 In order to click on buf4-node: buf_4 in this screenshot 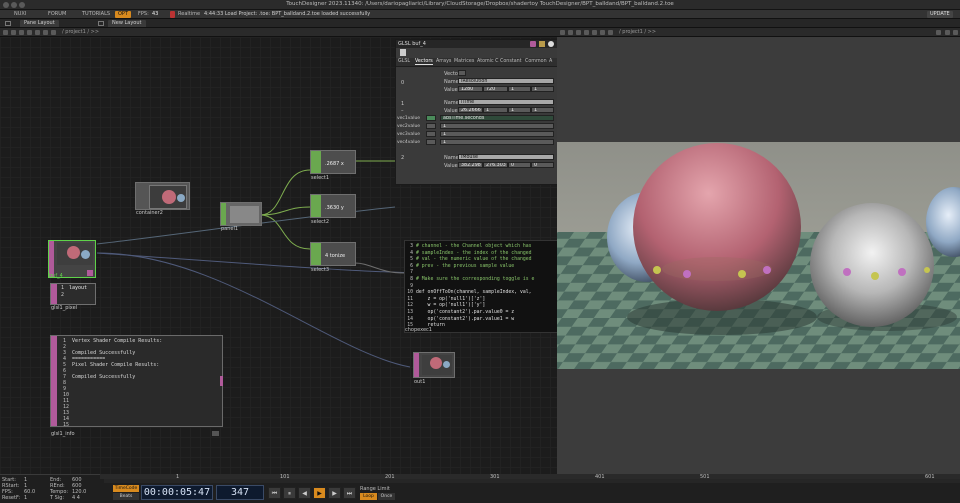, I will do `click(73, 262)`.